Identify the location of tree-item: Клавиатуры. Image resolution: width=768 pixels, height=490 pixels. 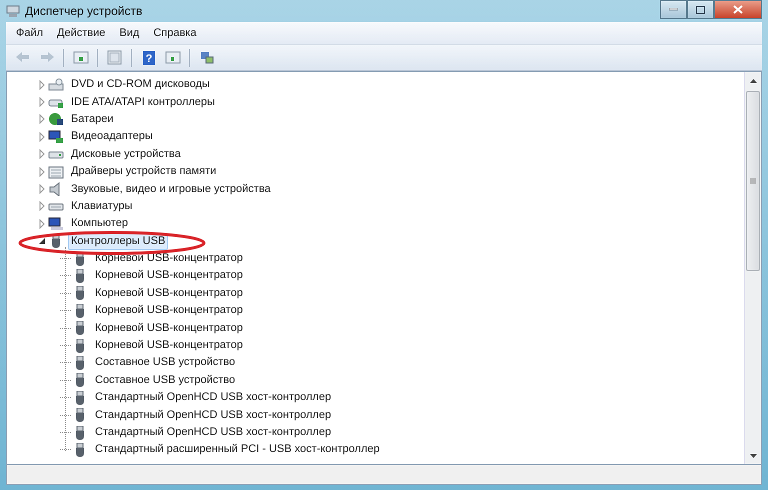
(102, 206).